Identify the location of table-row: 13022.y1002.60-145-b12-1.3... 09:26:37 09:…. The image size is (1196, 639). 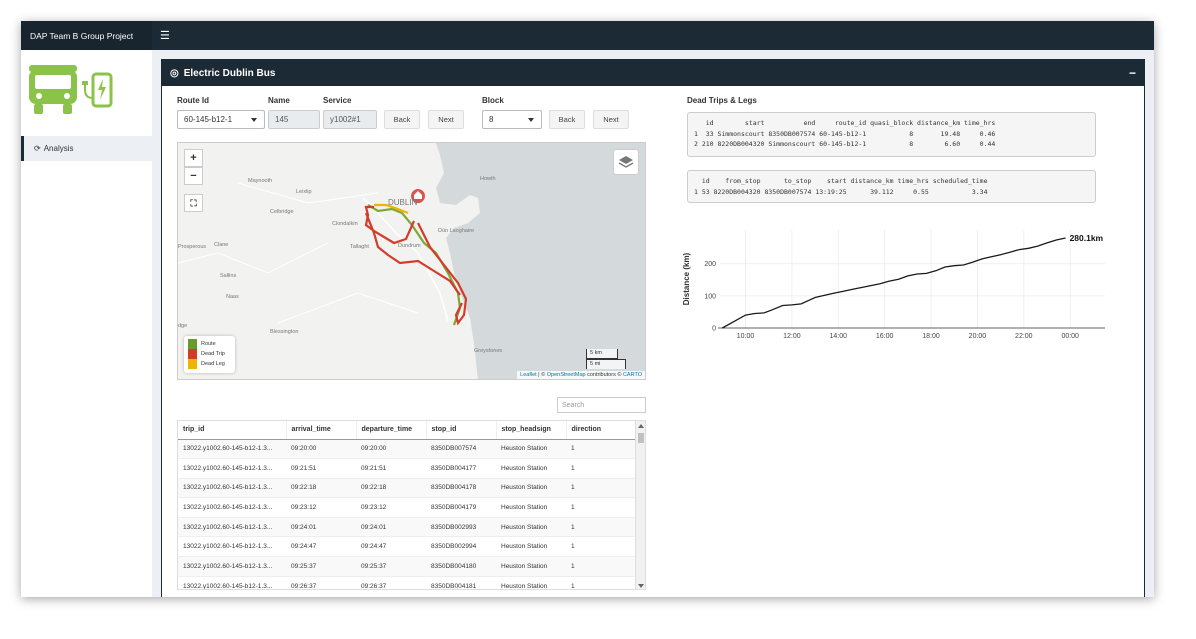
(407, 582).